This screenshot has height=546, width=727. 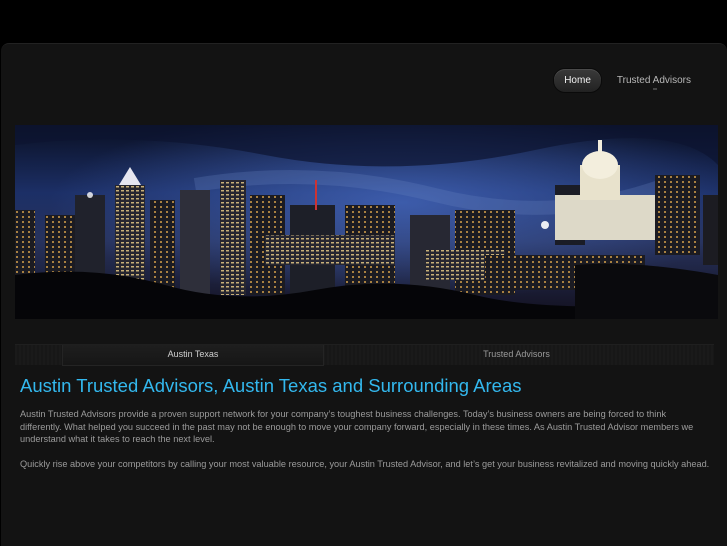 I want to click on nav-home-link: Home, so click(x=577, y=80).